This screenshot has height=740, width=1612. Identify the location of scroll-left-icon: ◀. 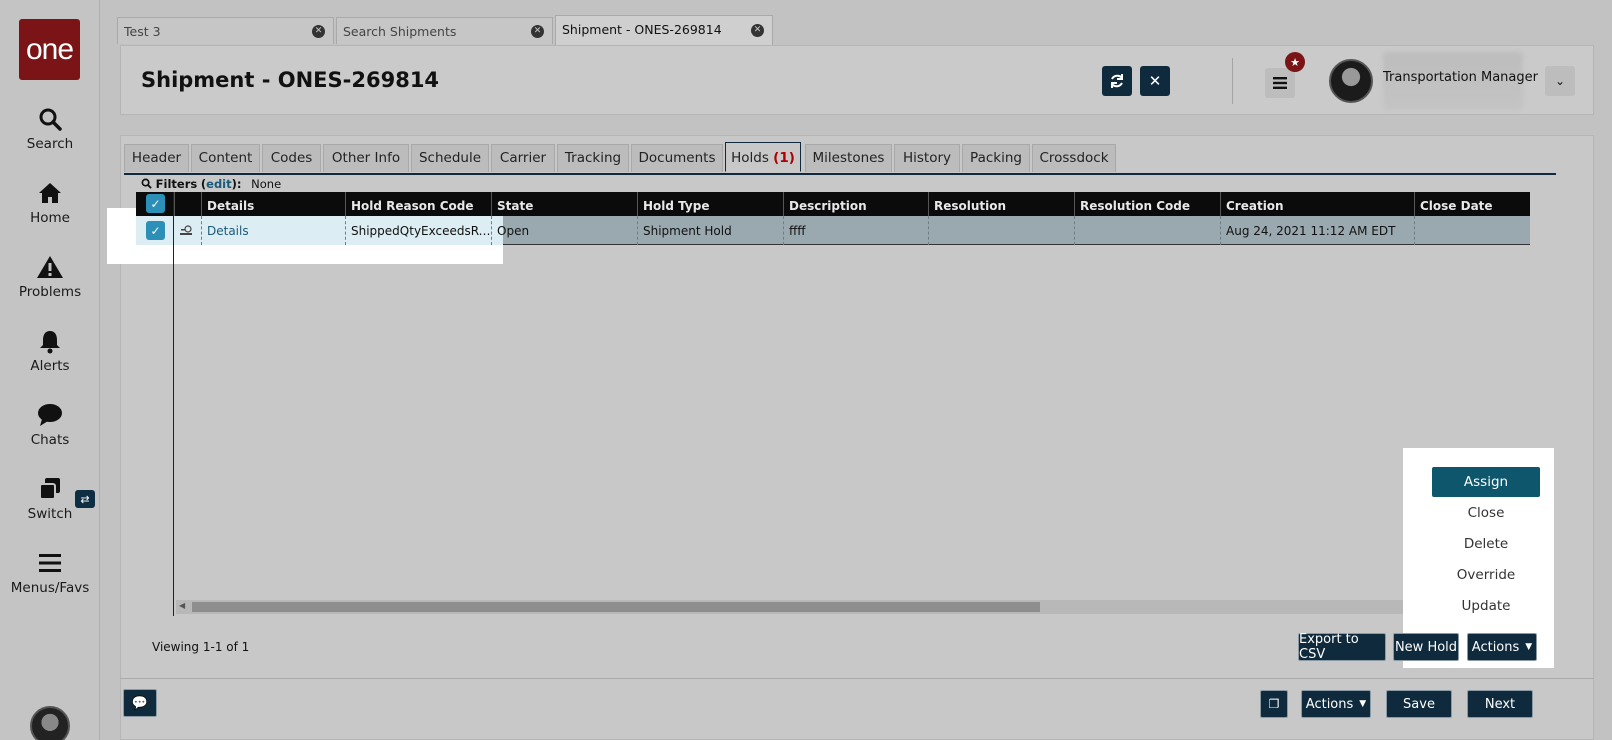
(182, 605).